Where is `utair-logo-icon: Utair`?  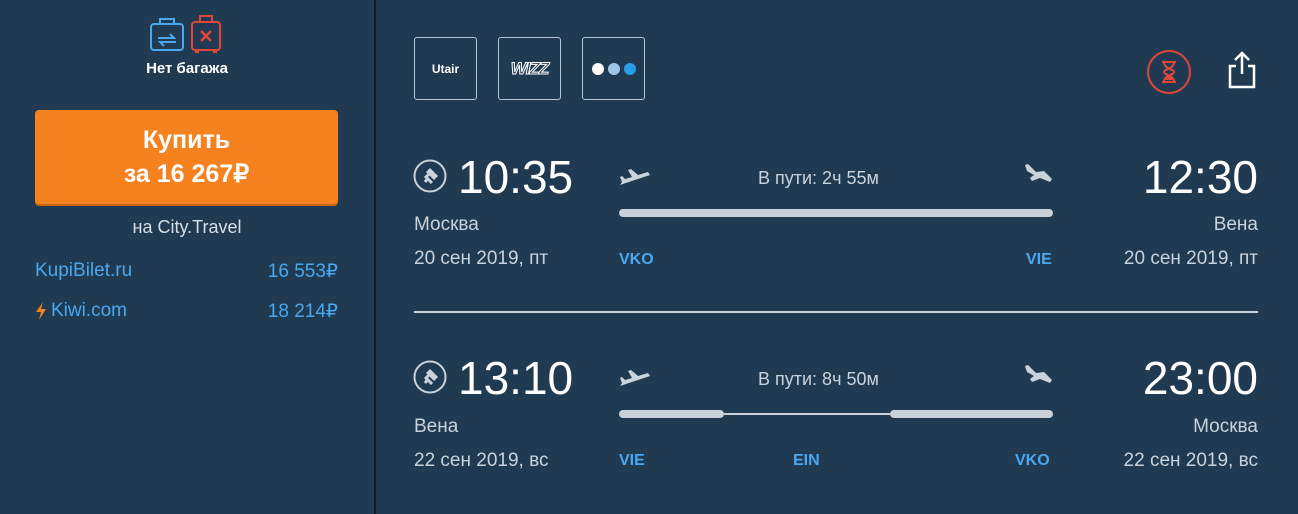 utair-logo-icon: Utair is located at coordinates (445, 68).